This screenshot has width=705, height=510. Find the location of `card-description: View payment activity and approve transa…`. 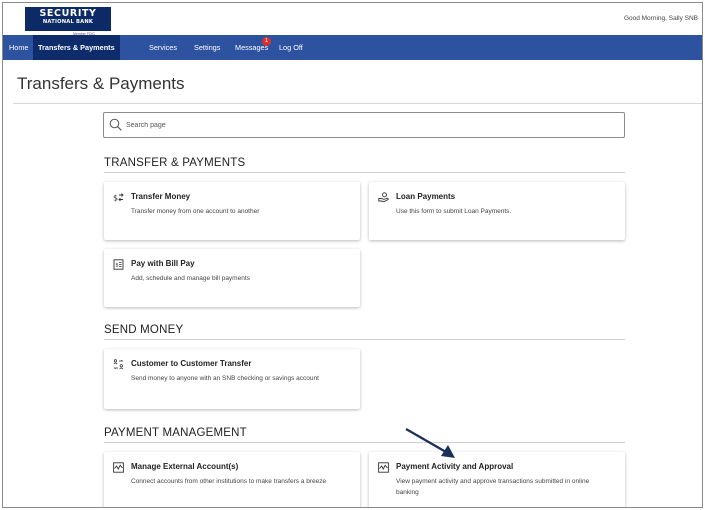

card-description: View payment activity and approve transa… is located at coordinates (493, 487).